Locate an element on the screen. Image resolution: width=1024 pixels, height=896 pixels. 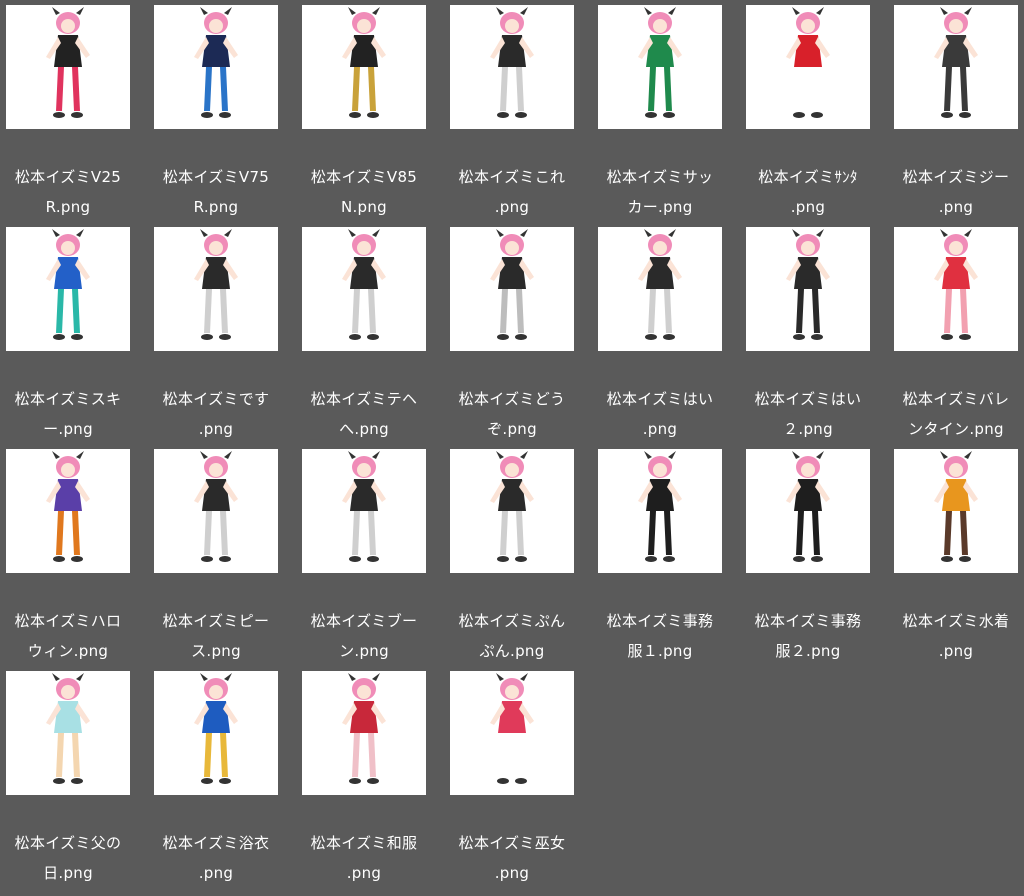
file-item: 松本イズミはい .png is located at coordinates (666, 333).